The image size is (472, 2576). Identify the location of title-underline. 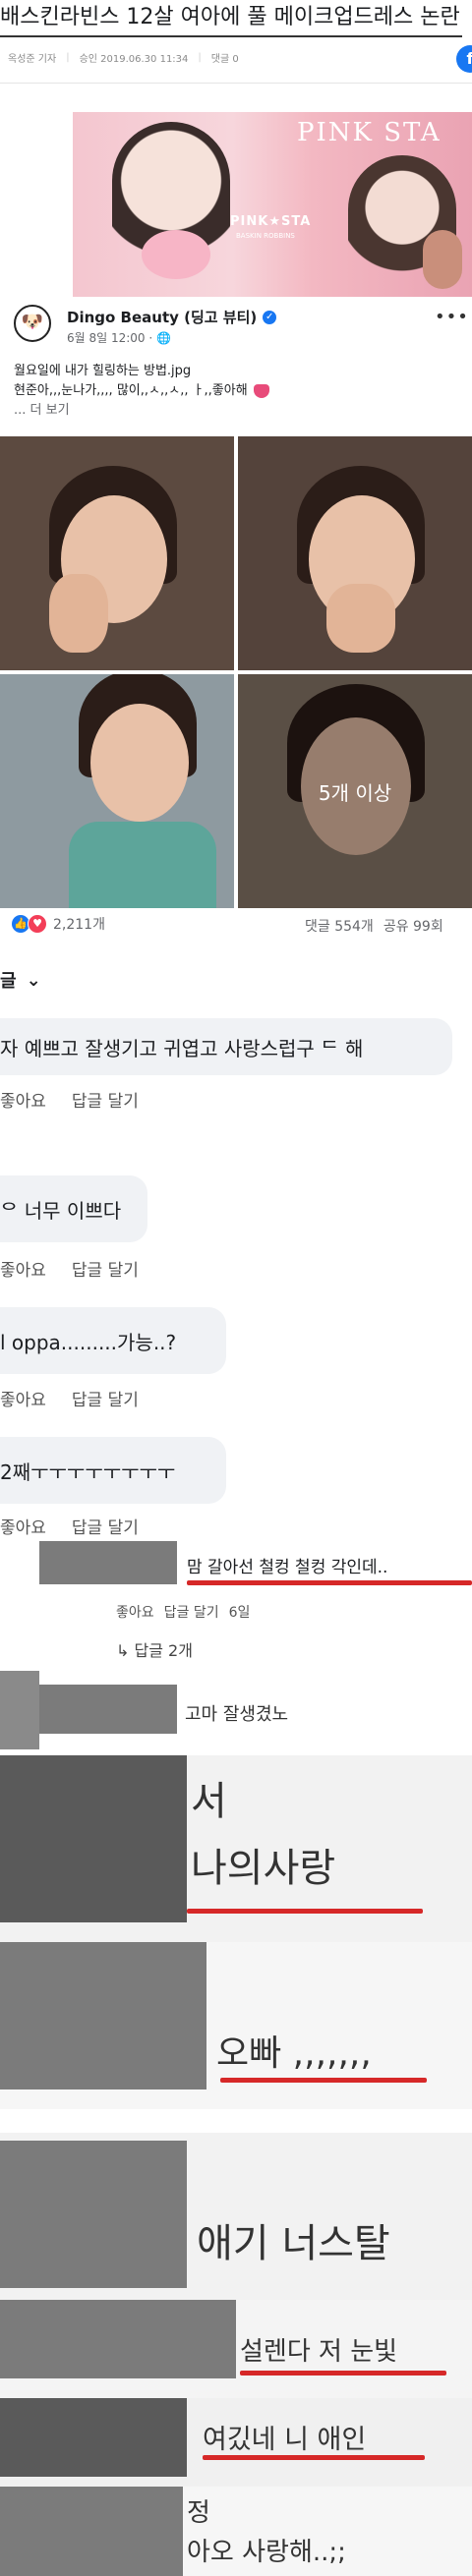
(231, 36).